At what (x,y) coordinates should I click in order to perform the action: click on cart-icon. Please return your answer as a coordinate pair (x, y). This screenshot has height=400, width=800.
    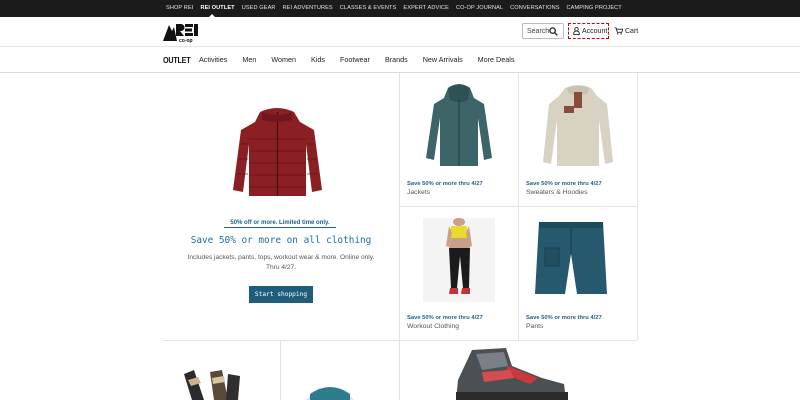
    Looking at the image, I should click on (618, 31).